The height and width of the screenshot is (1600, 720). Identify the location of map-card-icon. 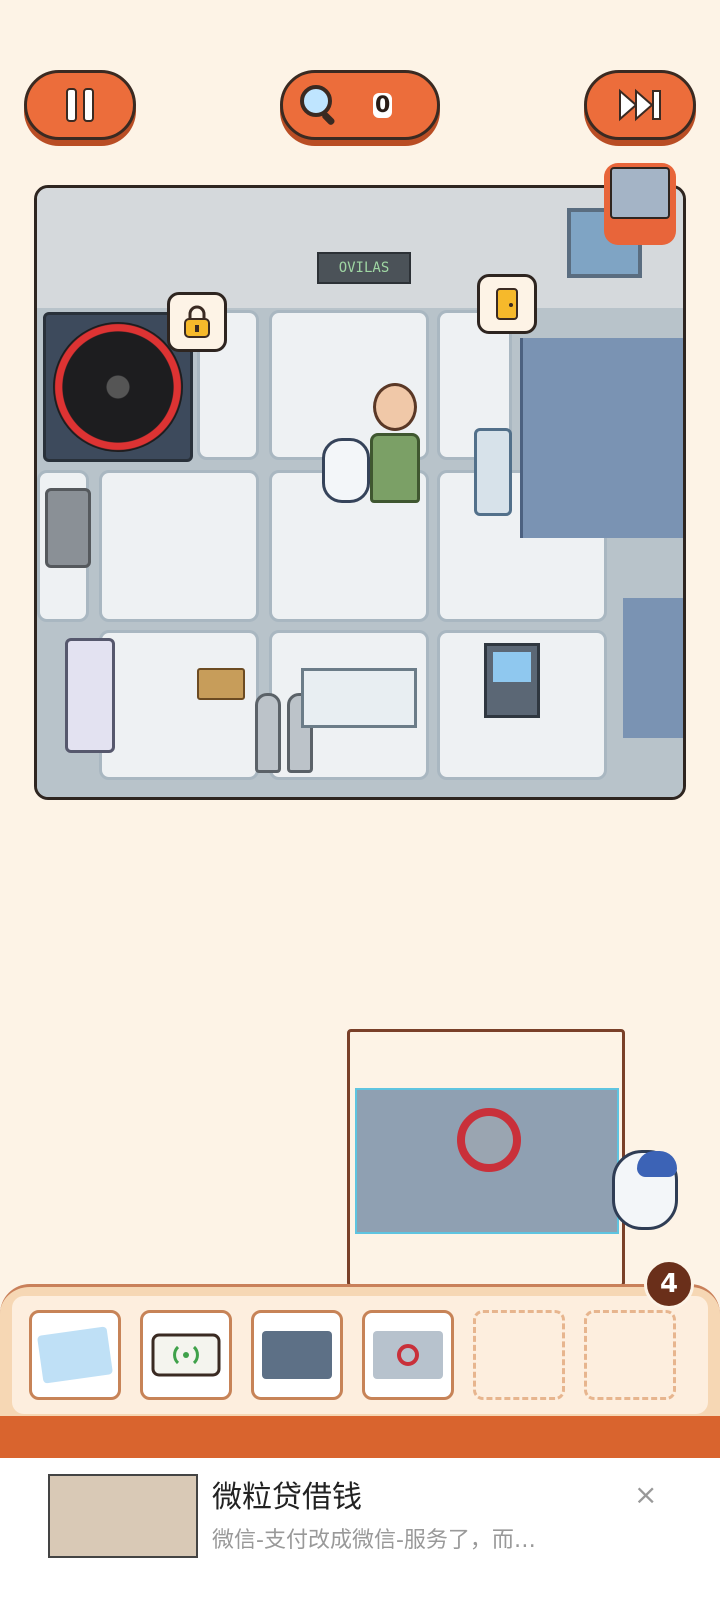
(75, 1355).